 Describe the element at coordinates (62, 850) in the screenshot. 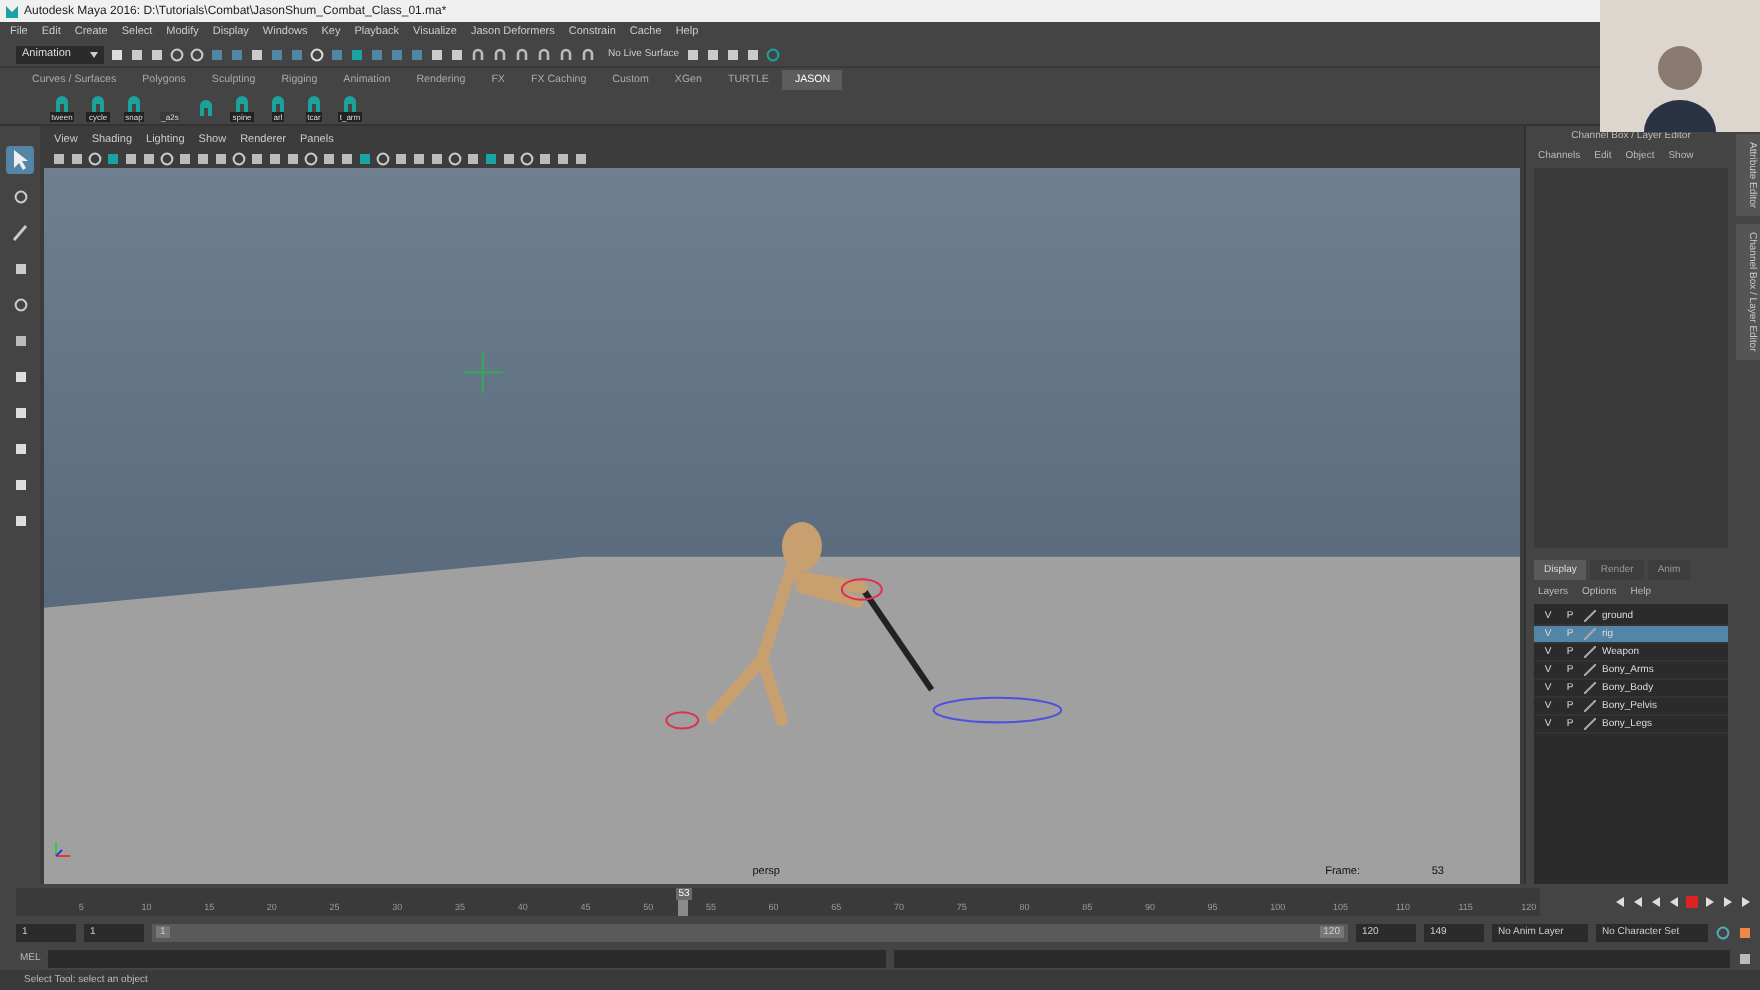

I see `axis-icon` at that location.